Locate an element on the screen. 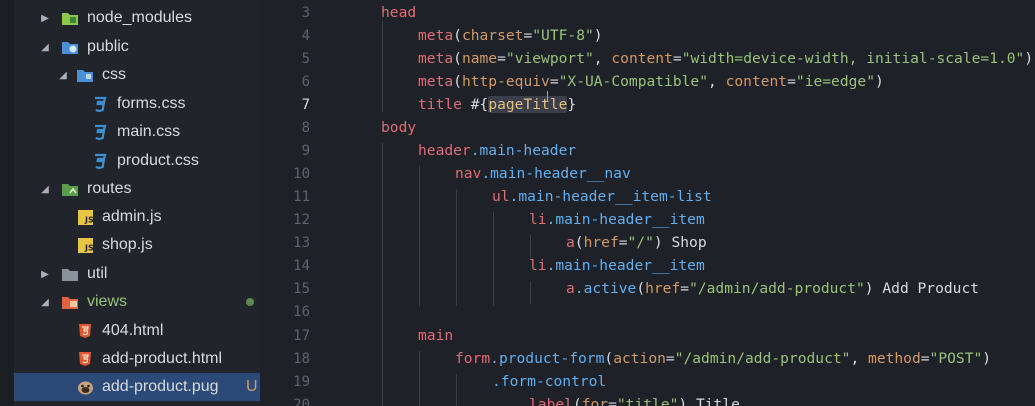  tree-item-views: ◢ views is located at coordinates (137, 302).